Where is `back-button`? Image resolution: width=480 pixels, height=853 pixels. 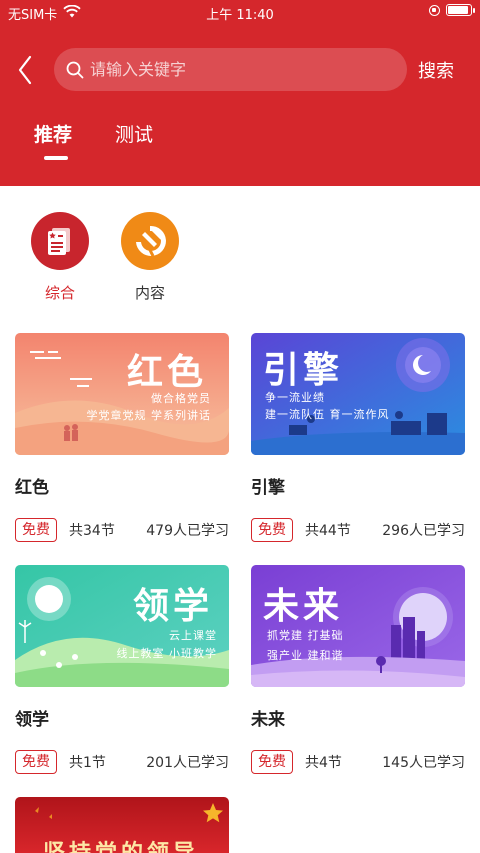 back-button is located at coordinates (25, 70).